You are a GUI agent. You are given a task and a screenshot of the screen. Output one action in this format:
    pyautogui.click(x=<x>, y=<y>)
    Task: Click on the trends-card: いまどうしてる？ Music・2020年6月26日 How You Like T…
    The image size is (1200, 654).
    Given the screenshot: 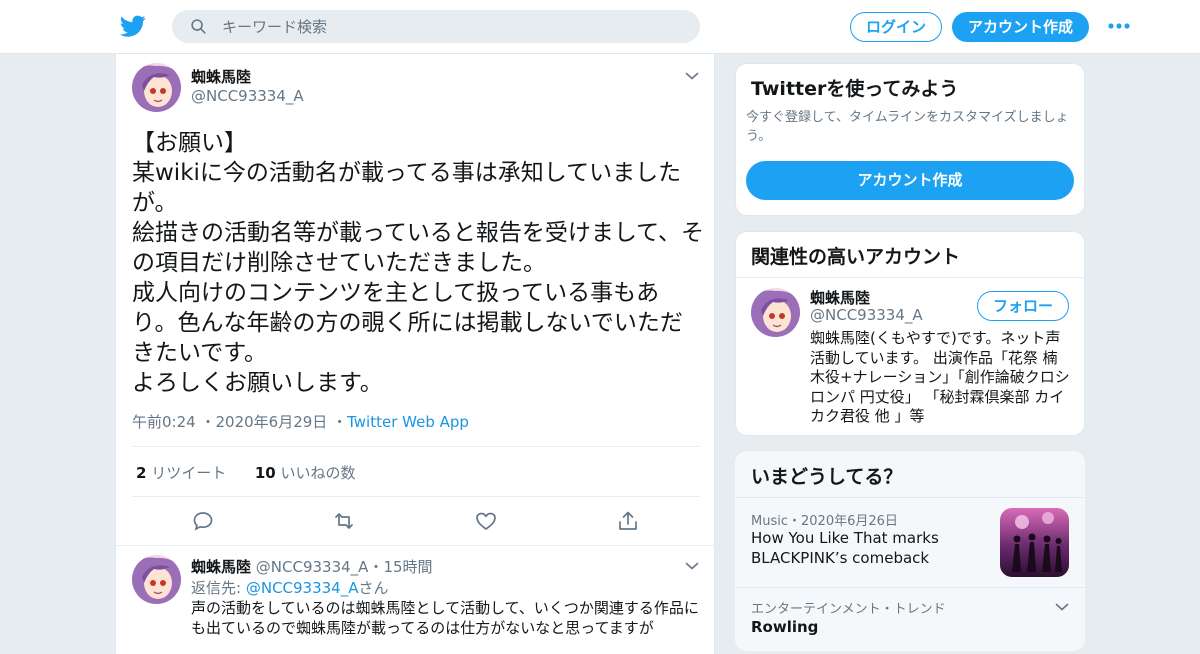 What is the action you would take?
    pyautogui.click(x=910, y=551)
    